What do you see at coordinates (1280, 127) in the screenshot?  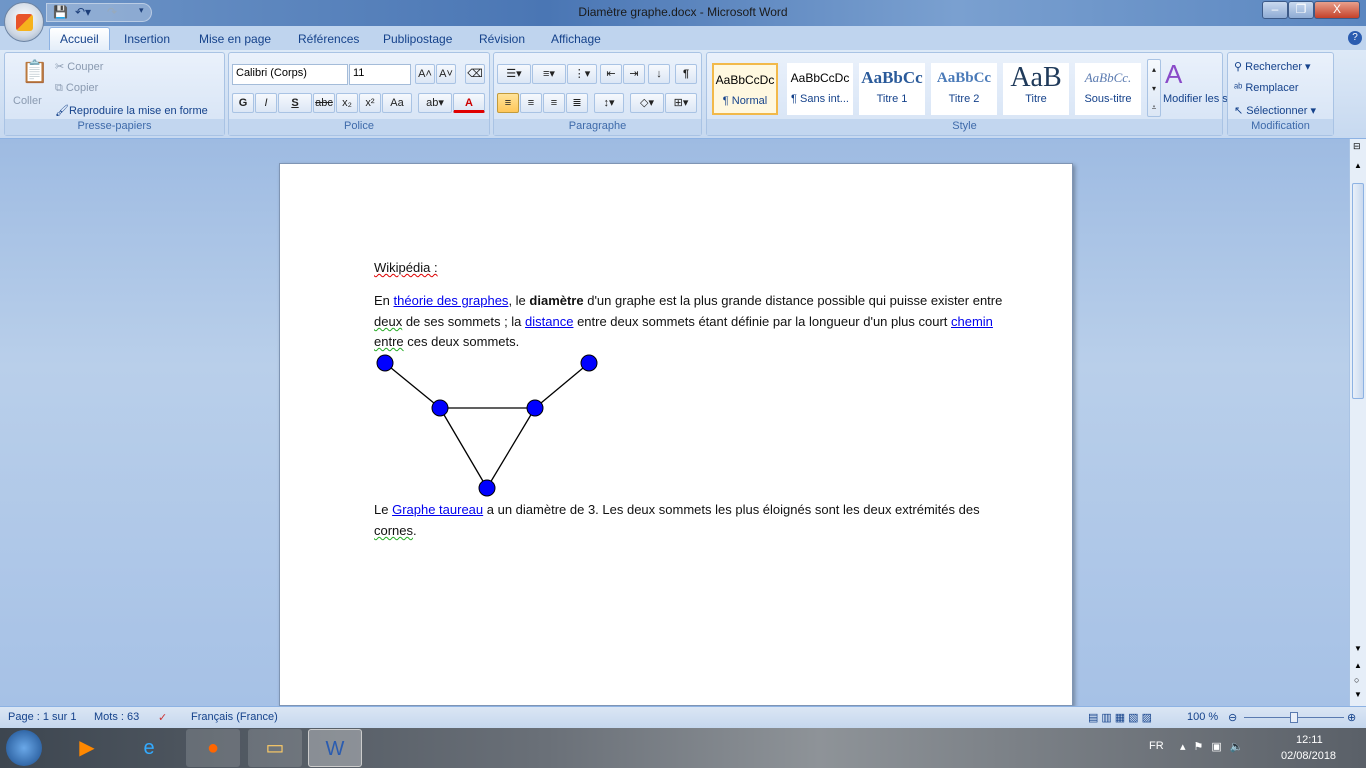 I see `group-label: Modification` at bounding box center [1280, 127].